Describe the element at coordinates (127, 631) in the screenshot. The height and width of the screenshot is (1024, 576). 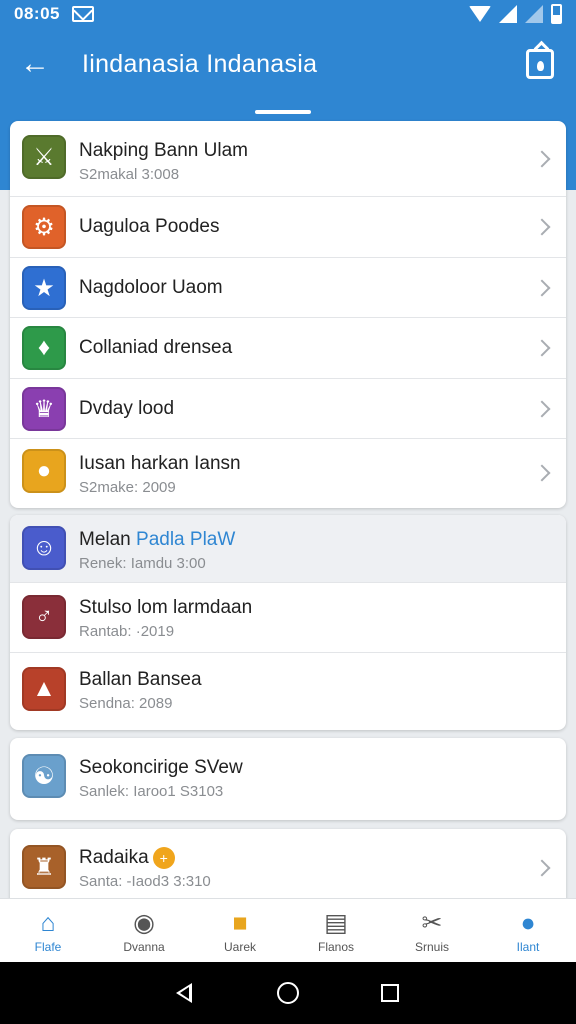
I see `item-subtitle: Rantab: ·2019` at that location.